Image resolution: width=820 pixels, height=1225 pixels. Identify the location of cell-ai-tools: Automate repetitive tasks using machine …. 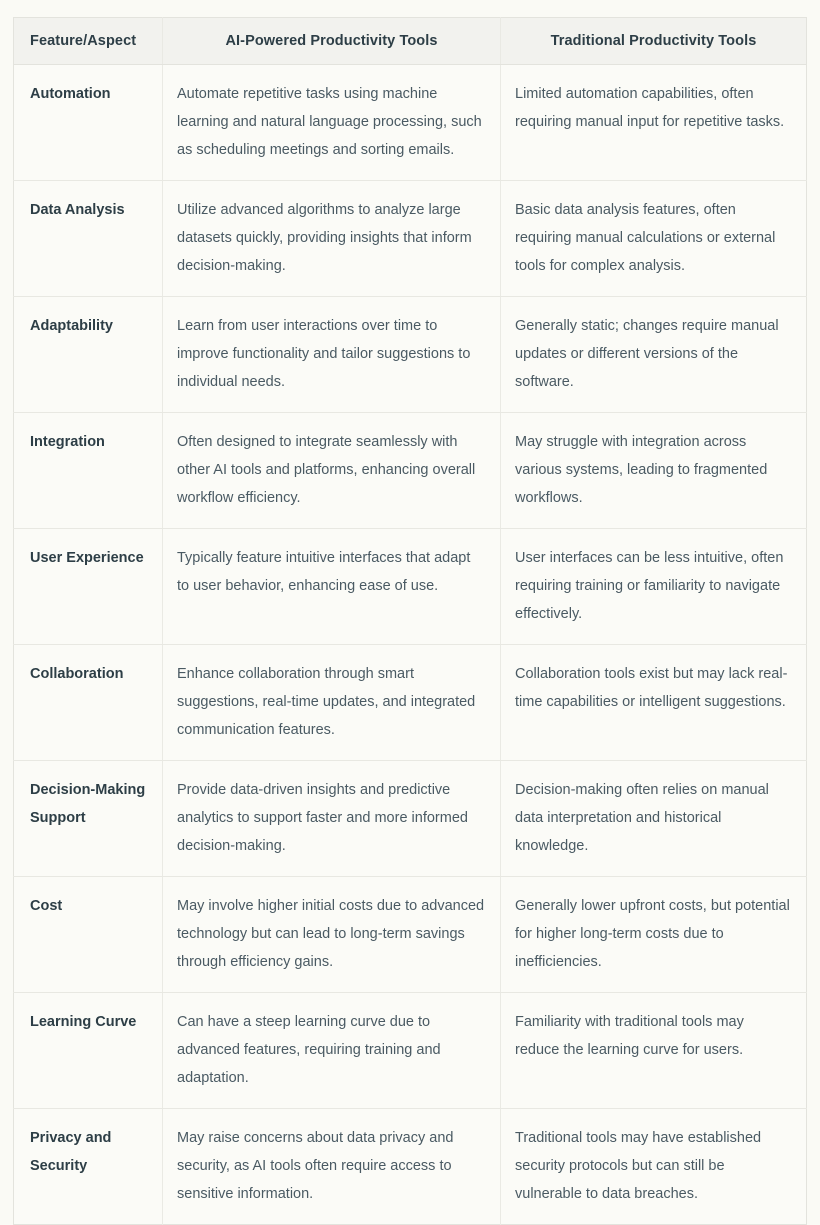
(331, 122).